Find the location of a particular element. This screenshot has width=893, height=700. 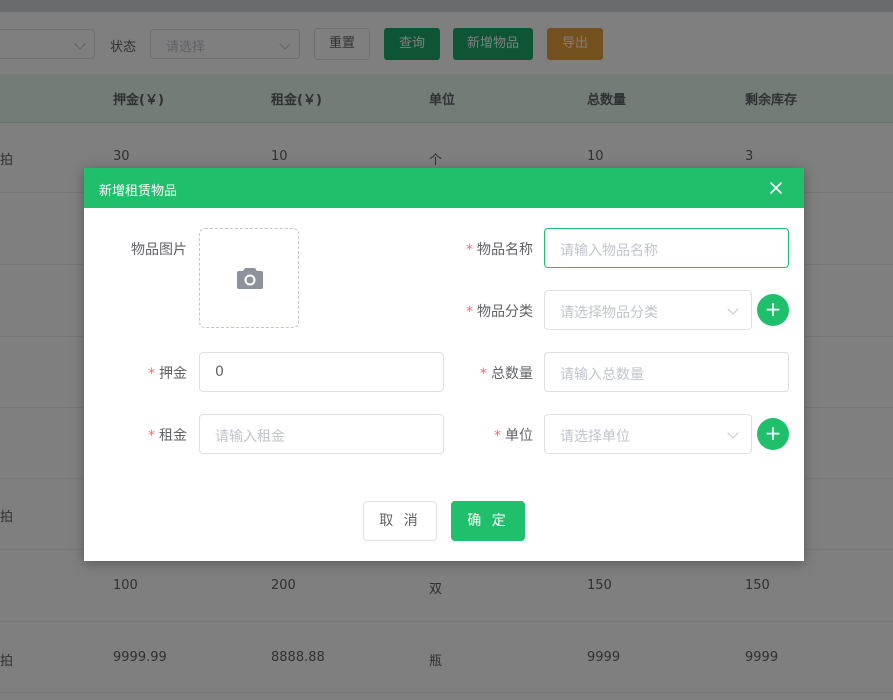

deposit-value: 0 is located at coordinates (219, 372).